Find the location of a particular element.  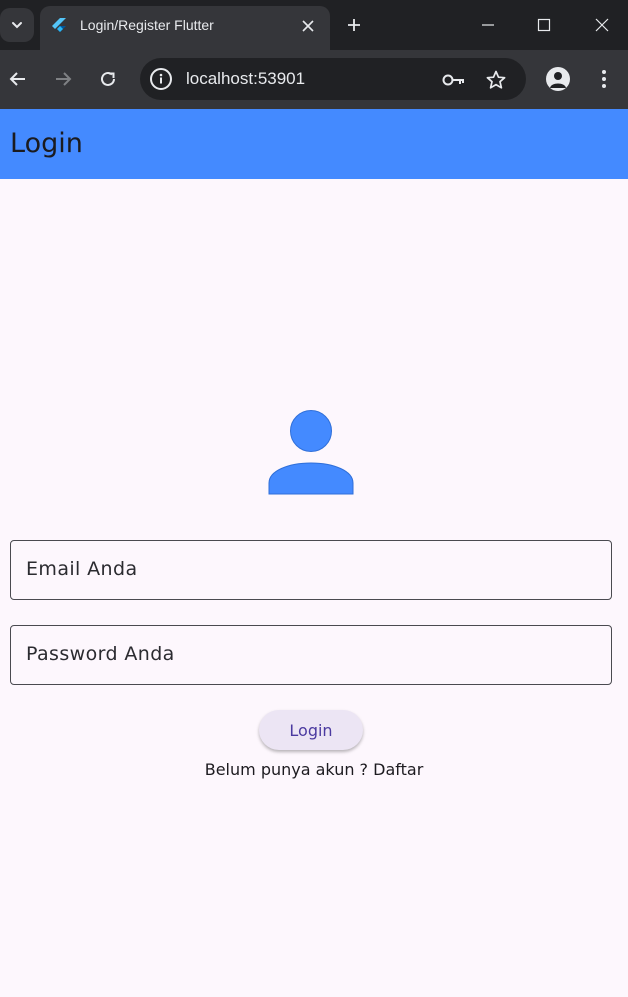

address-bar: localhost:53901 is located at coordinates (333, 79).